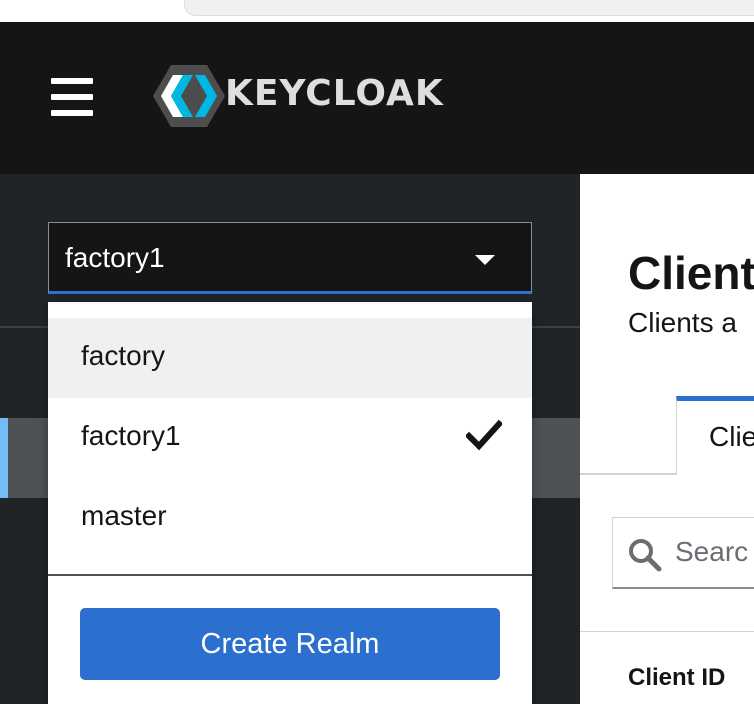 The image size is (754, 704). I want to click on sidebar-active-marker, so click(4, 458).